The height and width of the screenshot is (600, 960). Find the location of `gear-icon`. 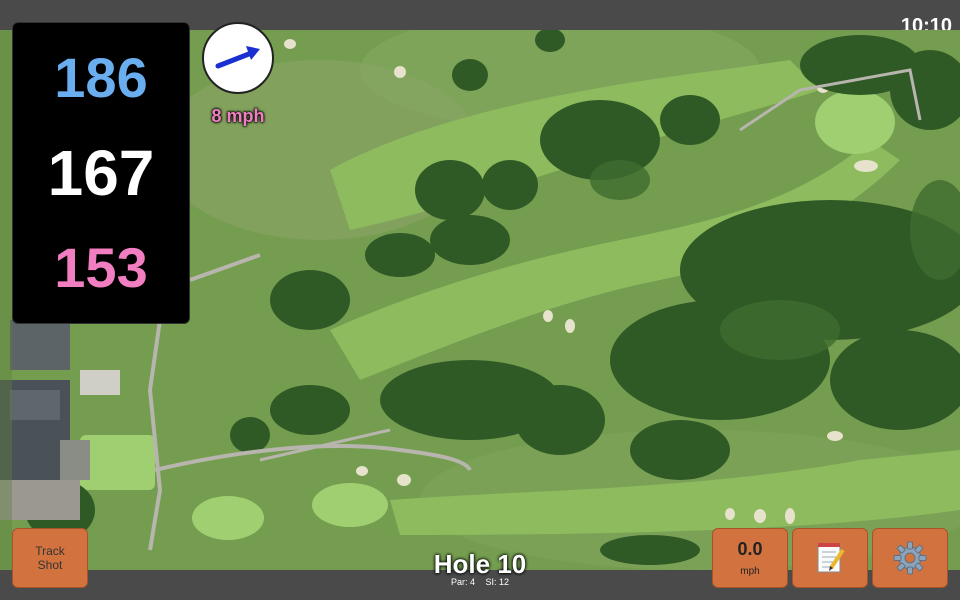

gear-icon is located at coordinates (910, 558).